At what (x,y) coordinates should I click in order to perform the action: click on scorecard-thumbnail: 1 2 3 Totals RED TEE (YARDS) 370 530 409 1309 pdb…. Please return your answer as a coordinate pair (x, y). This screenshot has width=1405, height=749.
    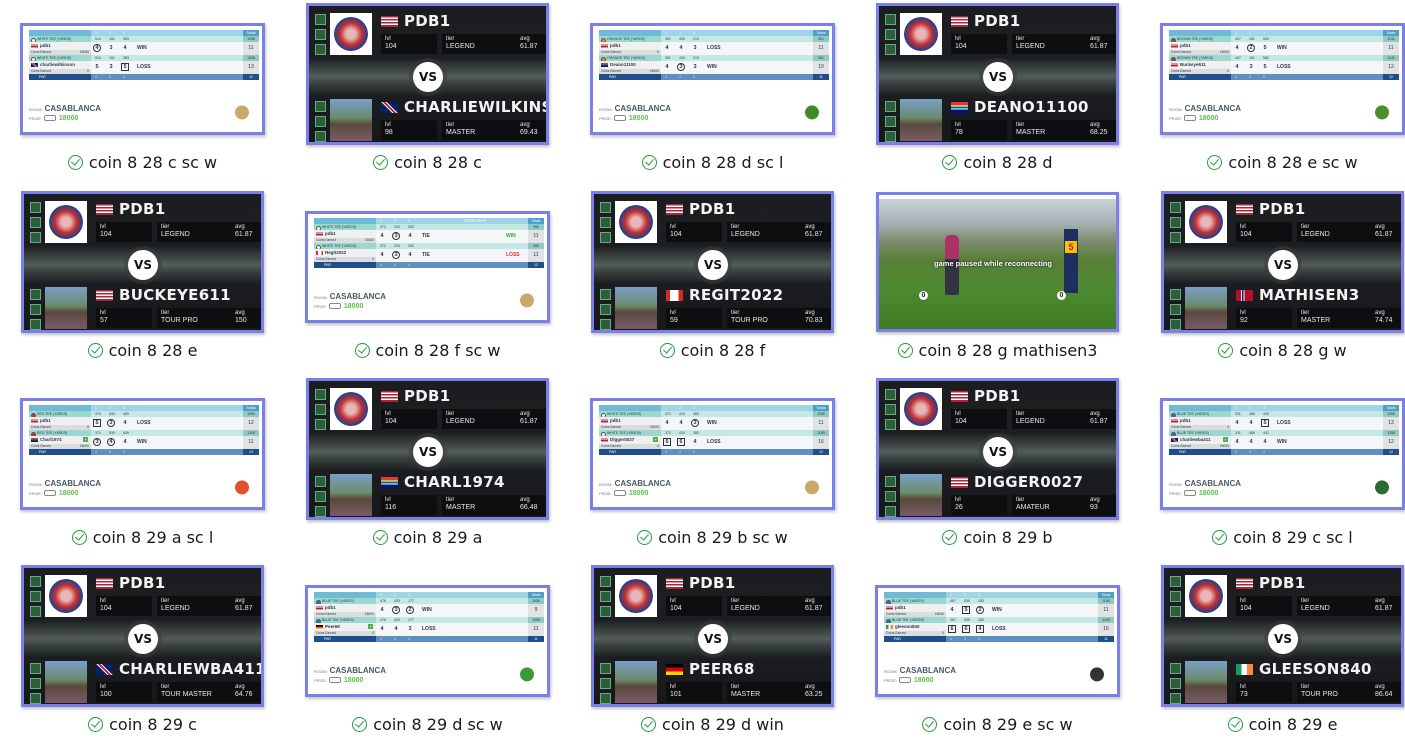
    Looking at the image, I should click on (142, 454).